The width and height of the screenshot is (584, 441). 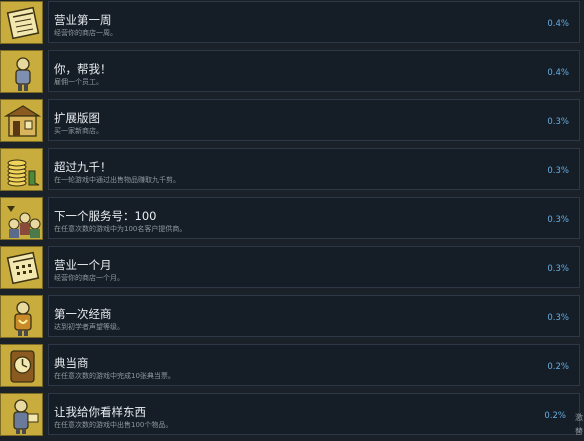 I want to click on achievement-panel: 让我给你看样东西 在任意次数的游戏中出售100个物品。 0.2%, so click(x=314, y=414).